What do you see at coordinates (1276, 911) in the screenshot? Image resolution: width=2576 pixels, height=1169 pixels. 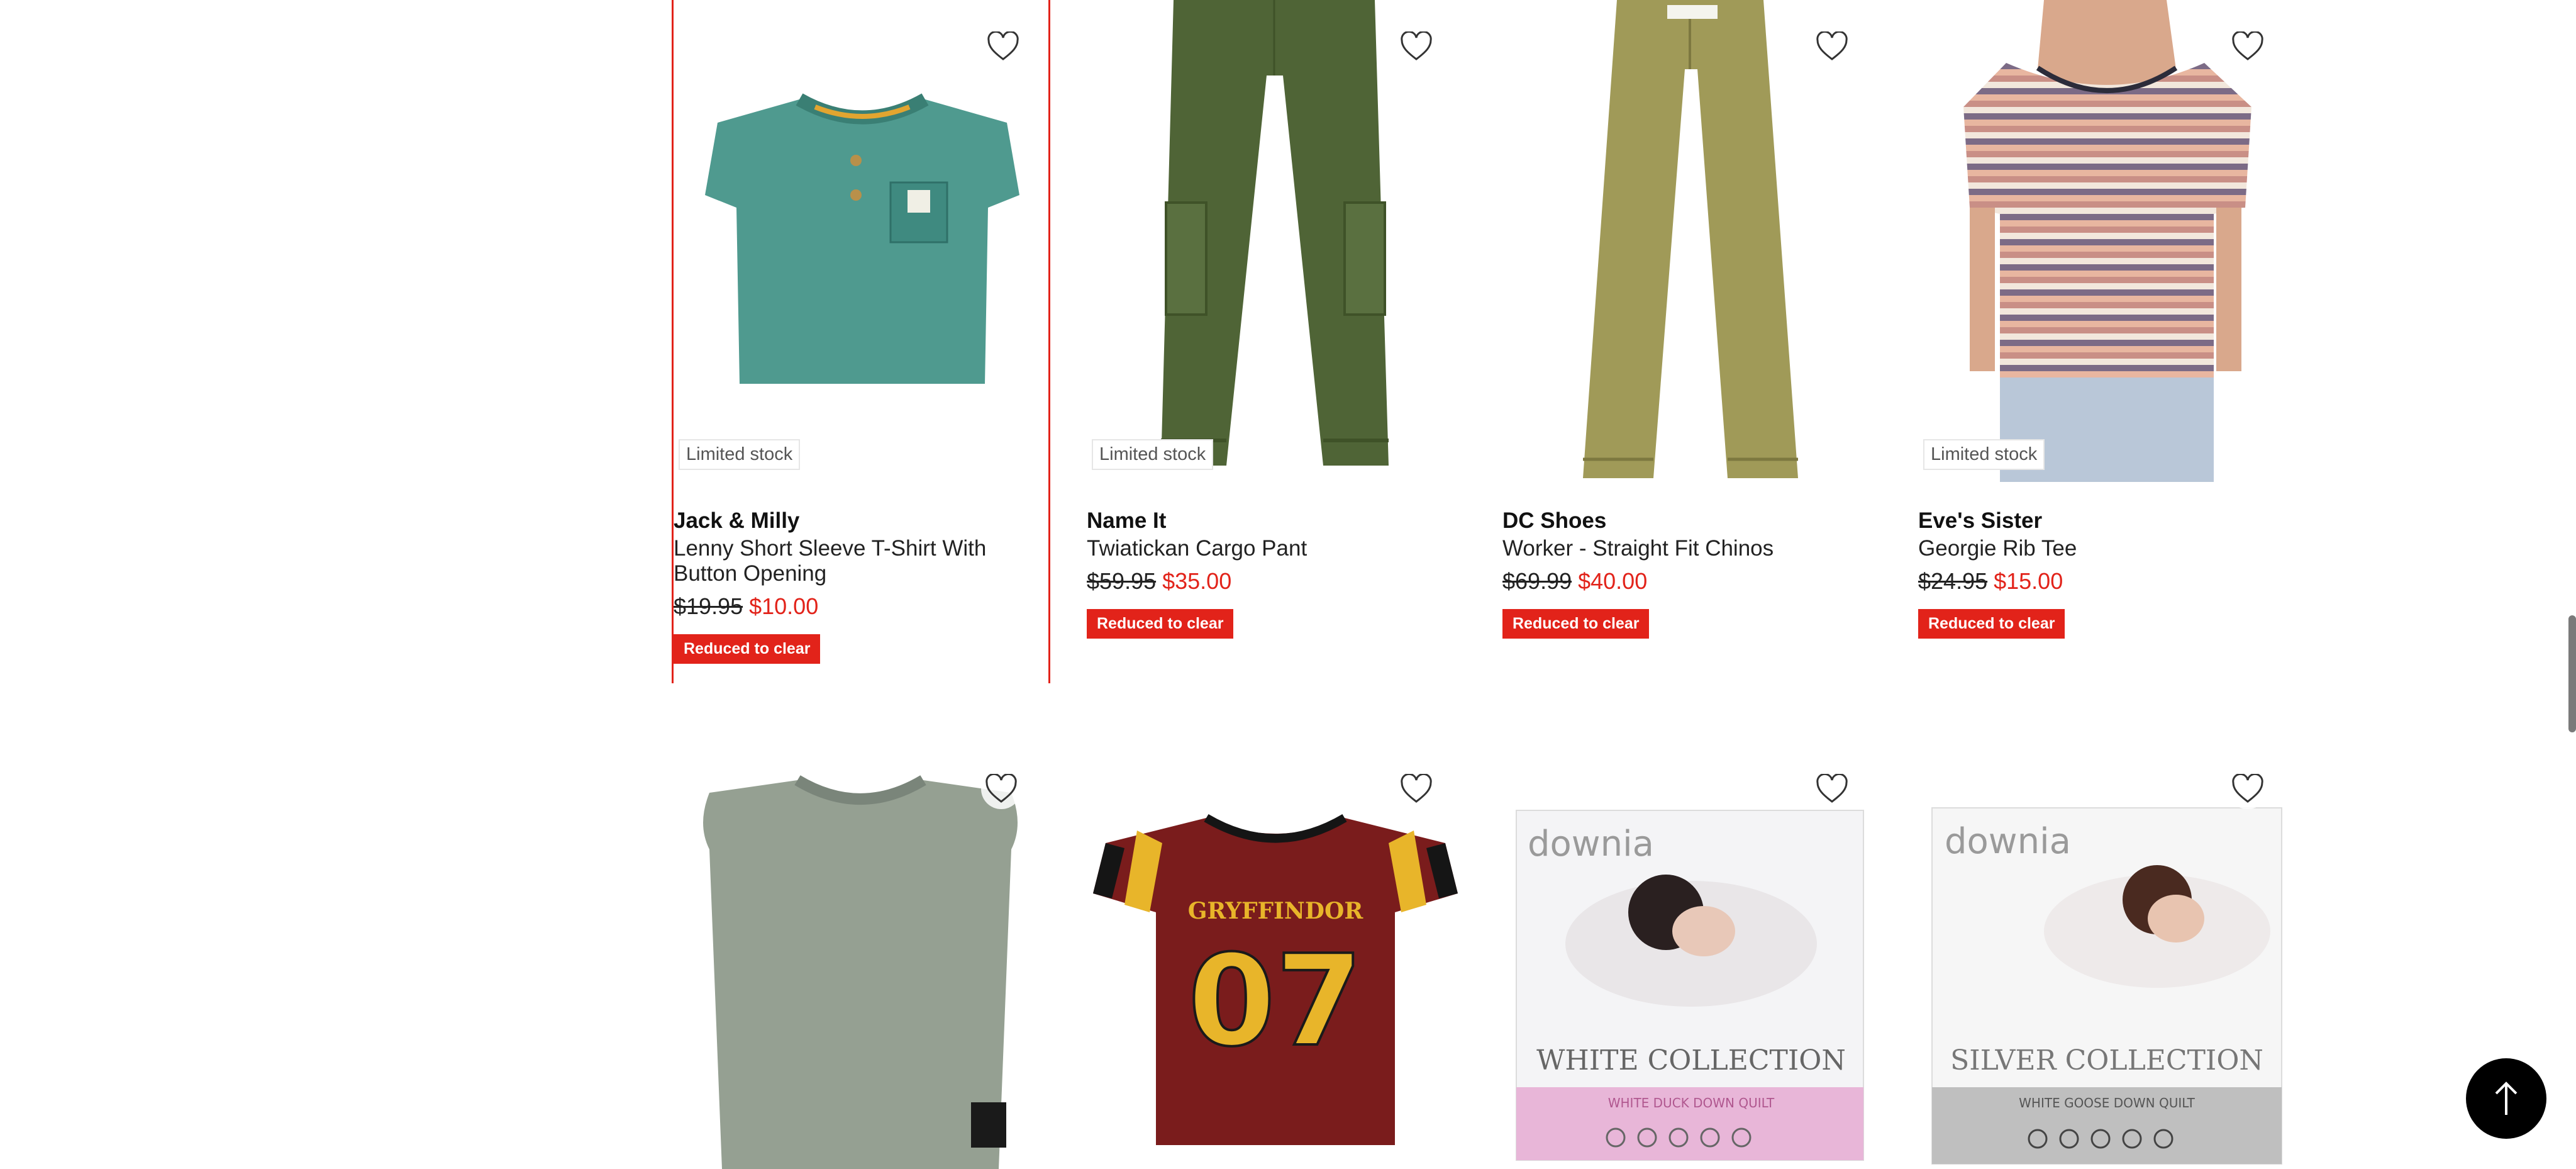 I see `gryffindor-print-text: GRYFFINDOR` at bounding box center [1276, 911].